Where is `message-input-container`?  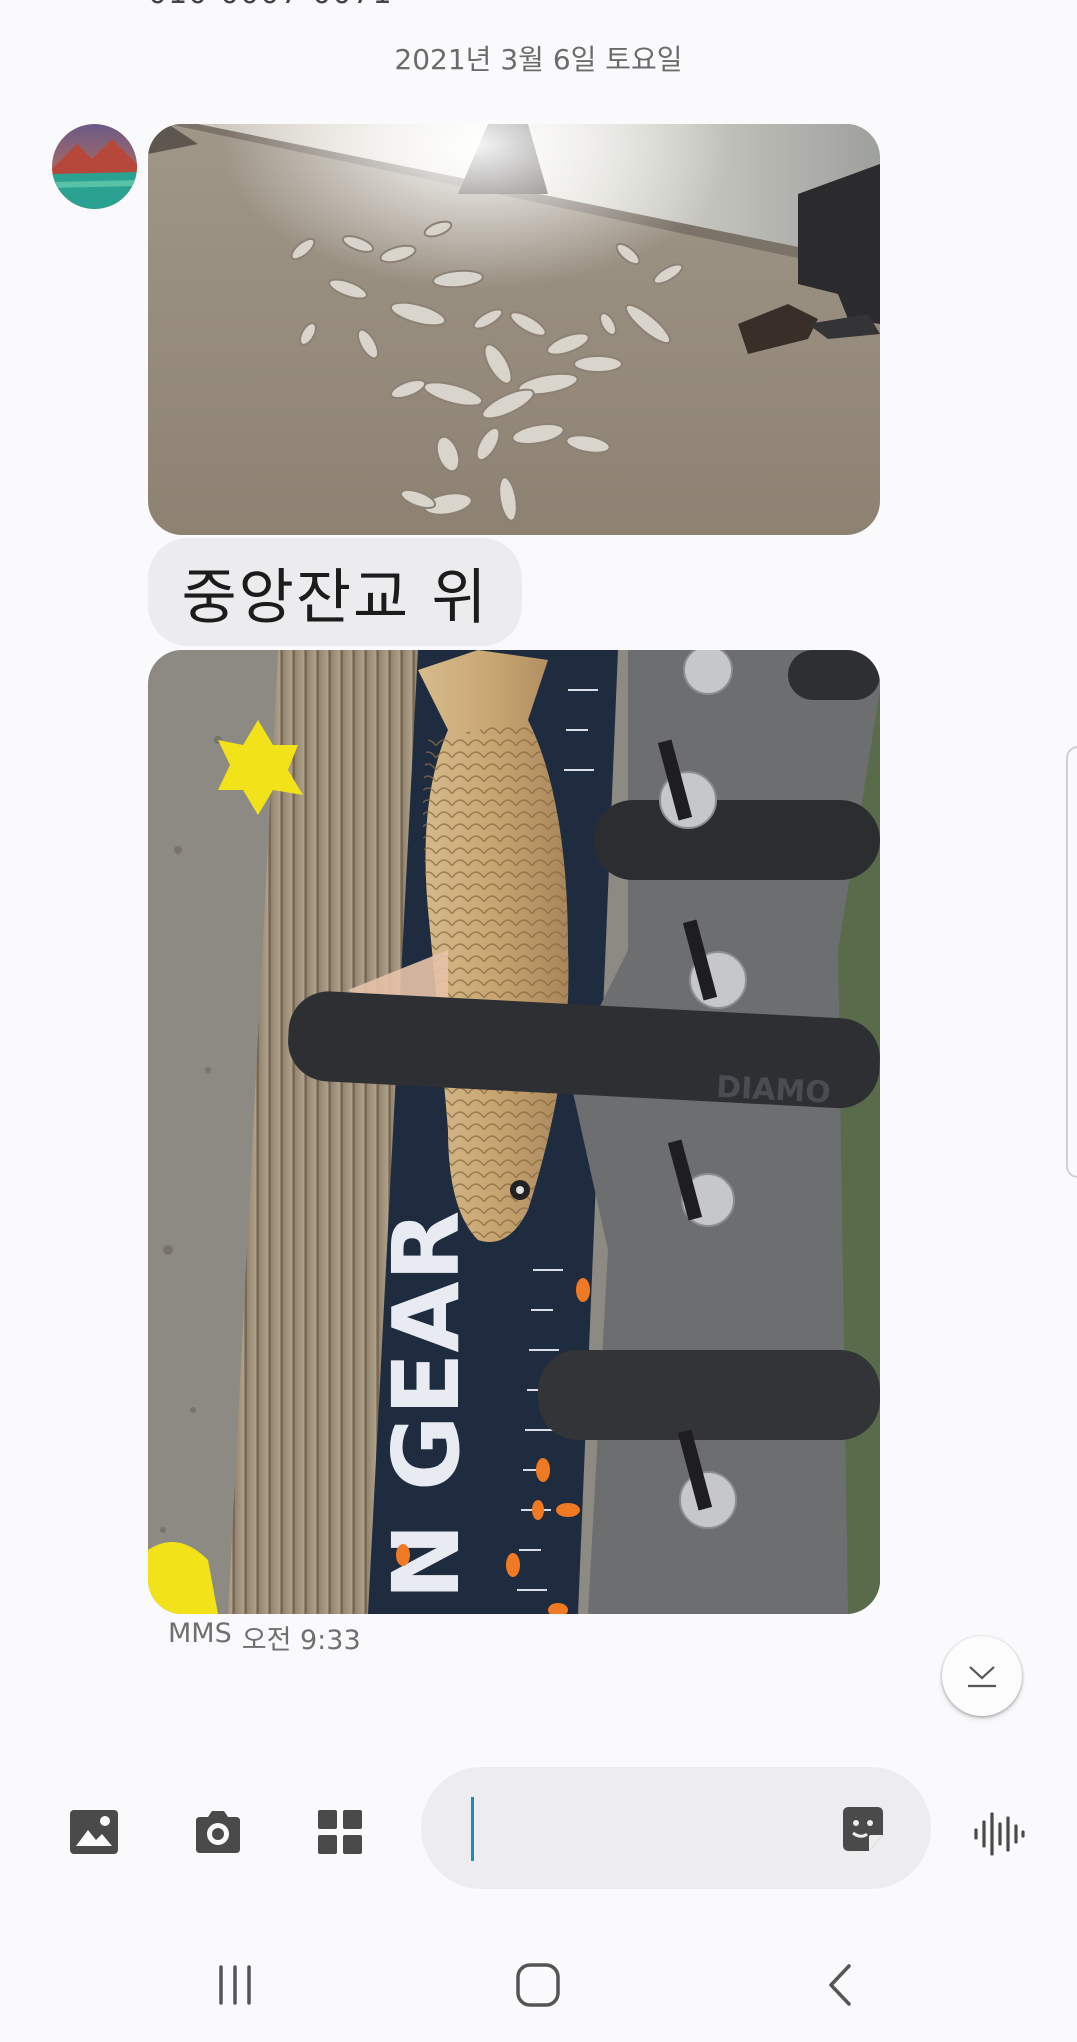
message-input-container is located at coordinates (676, 1829).